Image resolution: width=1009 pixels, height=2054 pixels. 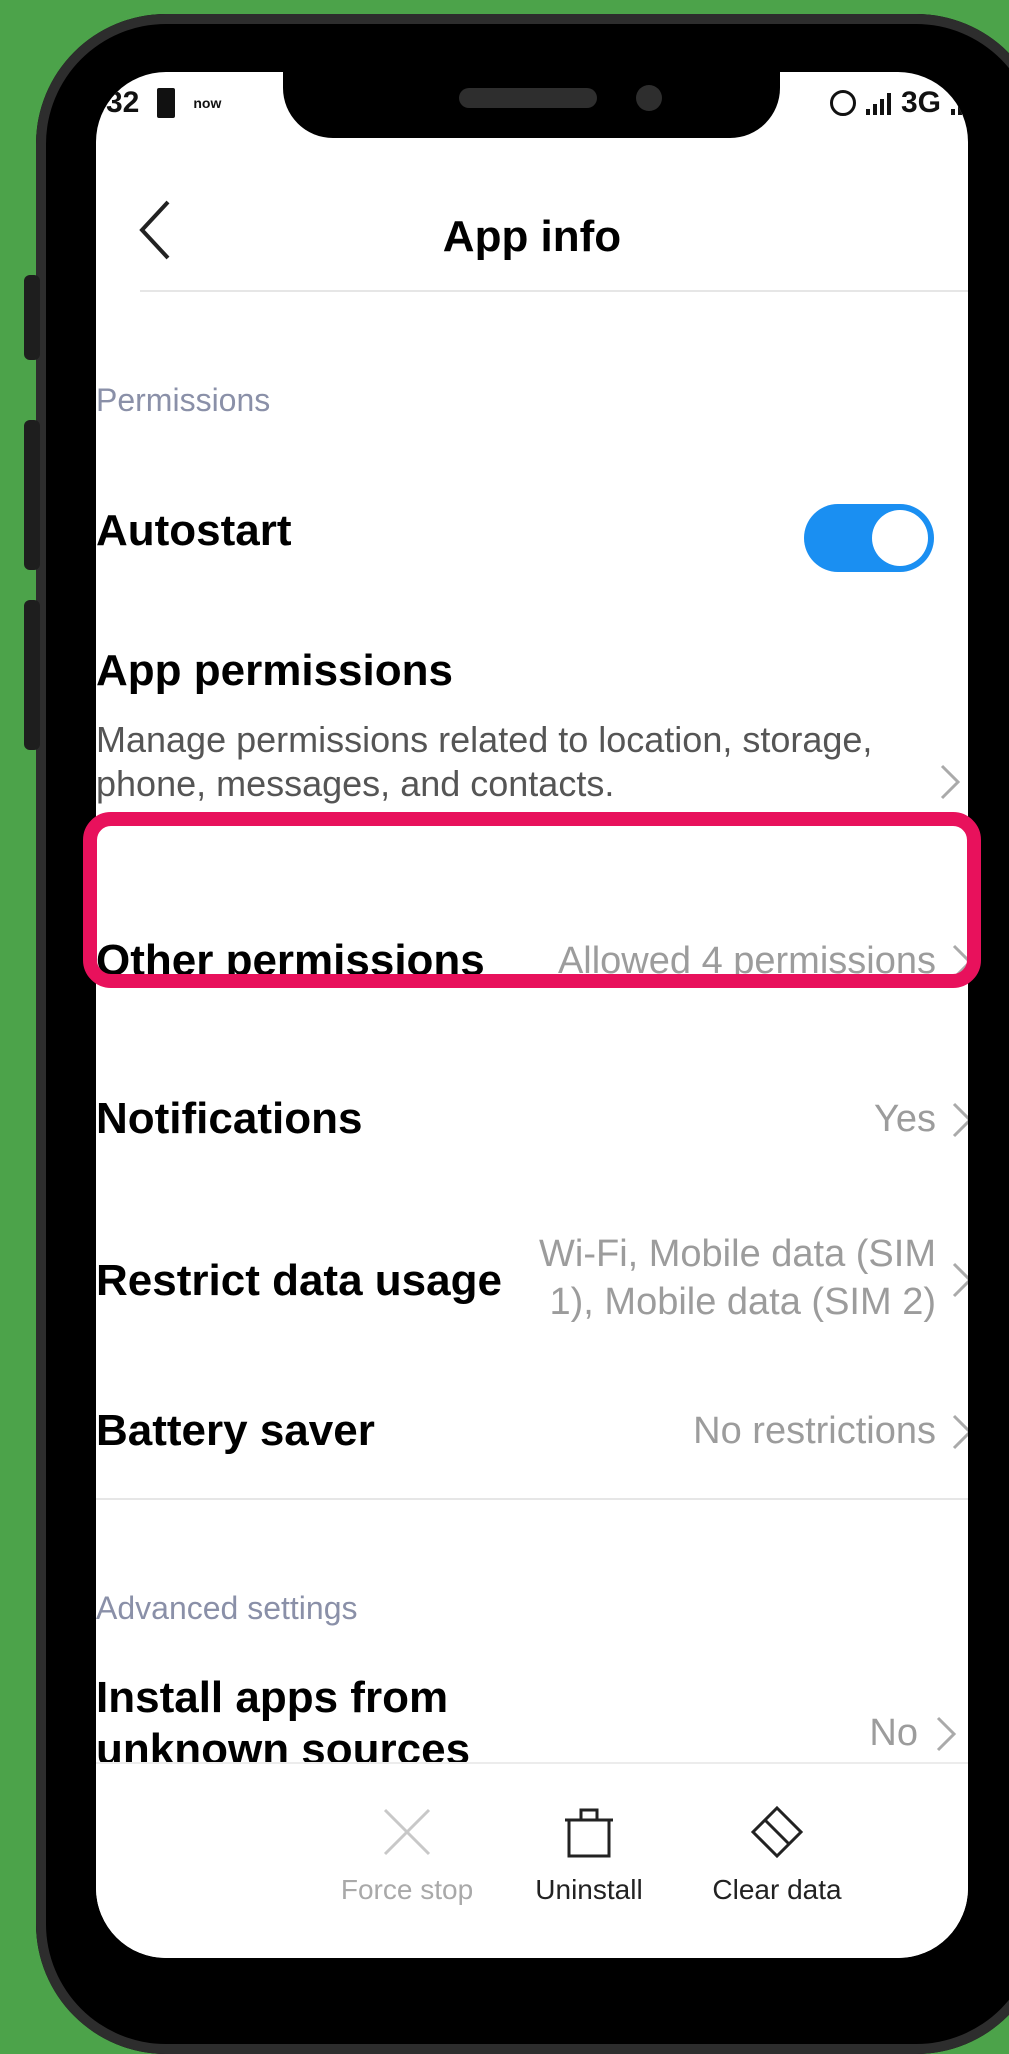 What do you see at coordinates (299, 1280) in the screenshot?
I see `restrict-data-label: Restrict data usage` at bounding box center [299, 1280].